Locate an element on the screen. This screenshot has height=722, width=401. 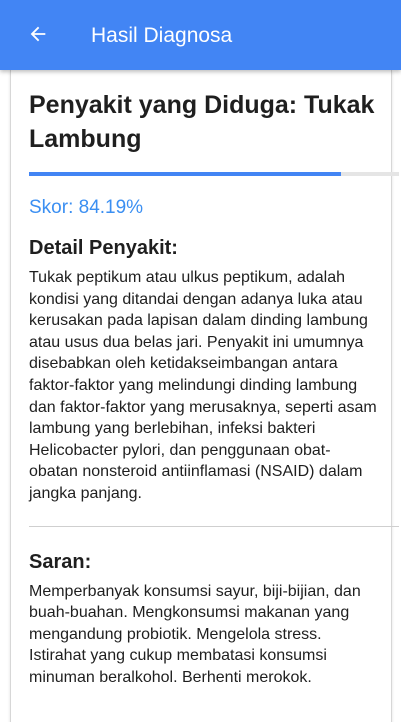
arrow-left-icon is located at coordinates (38, 36).